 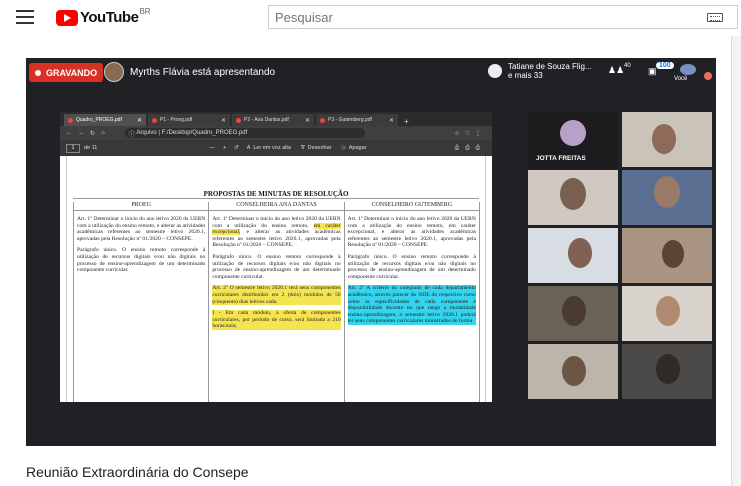 What do you see at coordinates (276, 206) in the screenshot?
I see `column-header: CONSELHEIRA ANA DANTAS` at bounding box center [276, 206].